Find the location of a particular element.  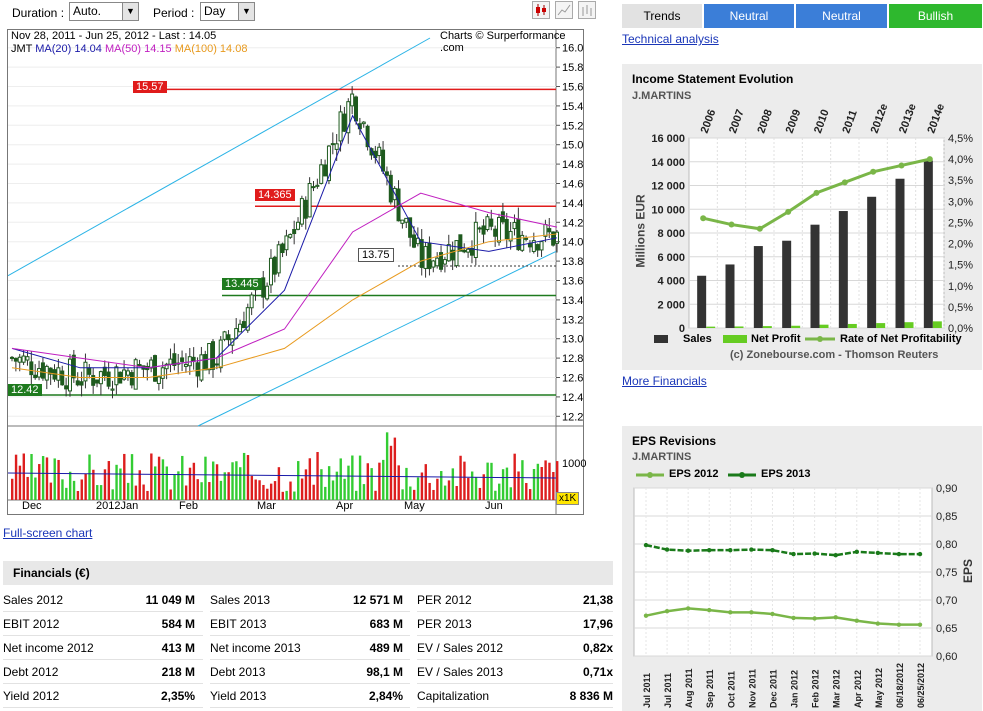

duration-select: Auto. ▼ is located at coordinates (104, 11).